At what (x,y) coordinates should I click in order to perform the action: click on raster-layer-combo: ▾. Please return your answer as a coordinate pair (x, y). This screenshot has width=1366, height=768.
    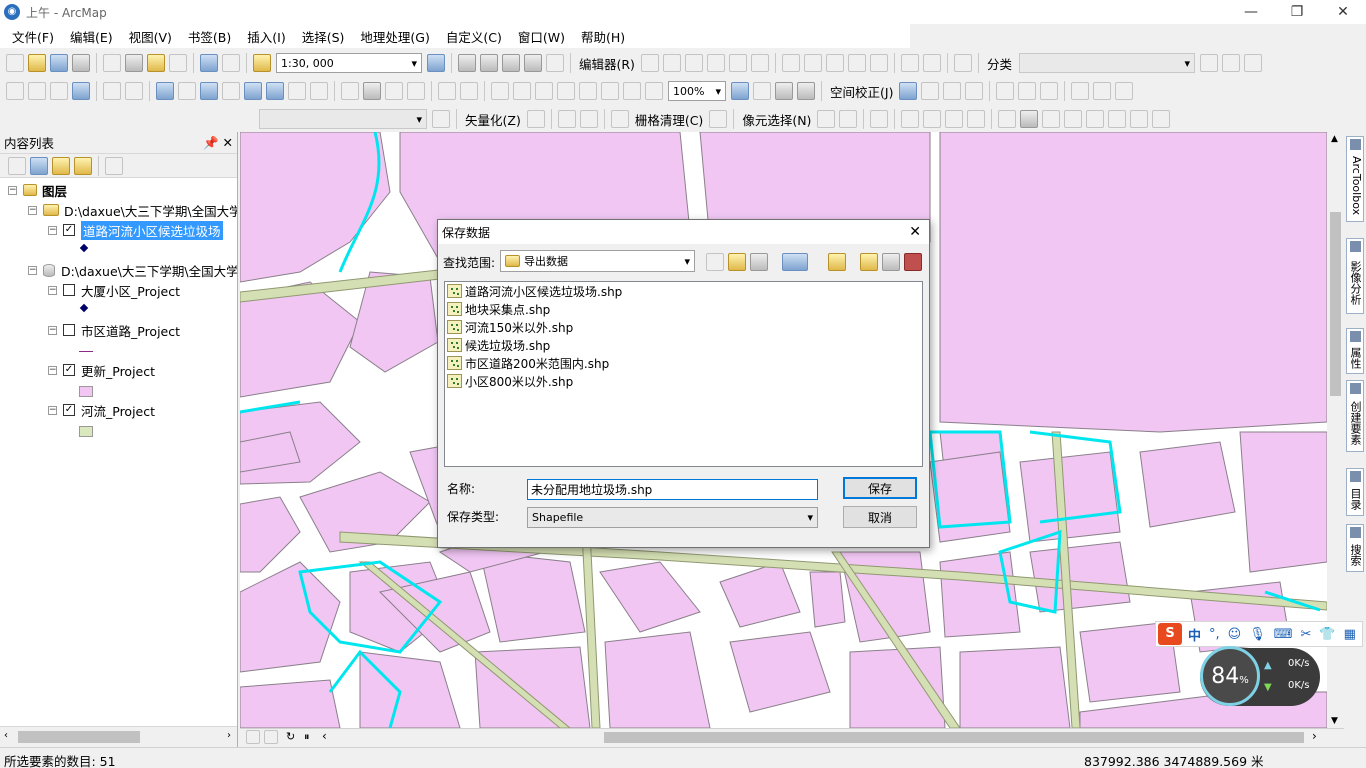
    Looking at the image, I should click on (343, 119).